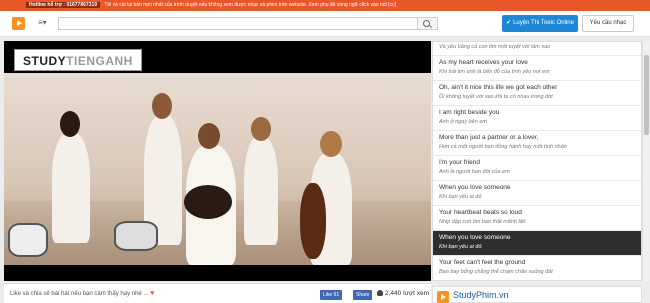 The height and width of the screenshot is (303, 650). What do you see at coordinates (537, 294) in the screenshot?
I see `studyphim-banner: StudyPhim.vn` at bounding box center [537, 294].